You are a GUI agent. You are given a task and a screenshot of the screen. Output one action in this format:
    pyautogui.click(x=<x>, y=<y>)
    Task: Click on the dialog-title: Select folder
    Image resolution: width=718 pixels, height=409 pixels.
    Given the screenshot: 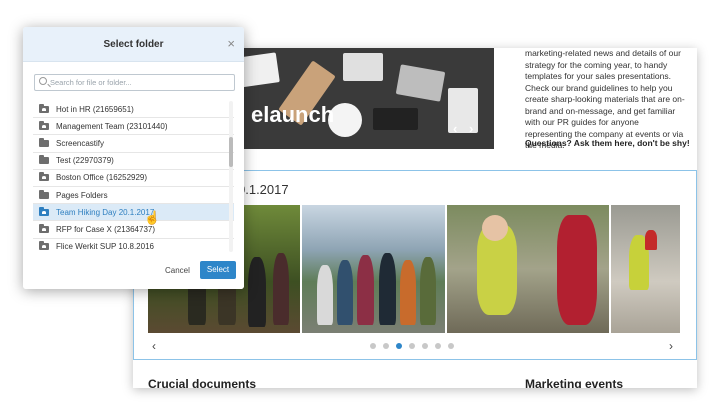 What is the action you would take?
    pyautogui.click(x=133, y=44)
    